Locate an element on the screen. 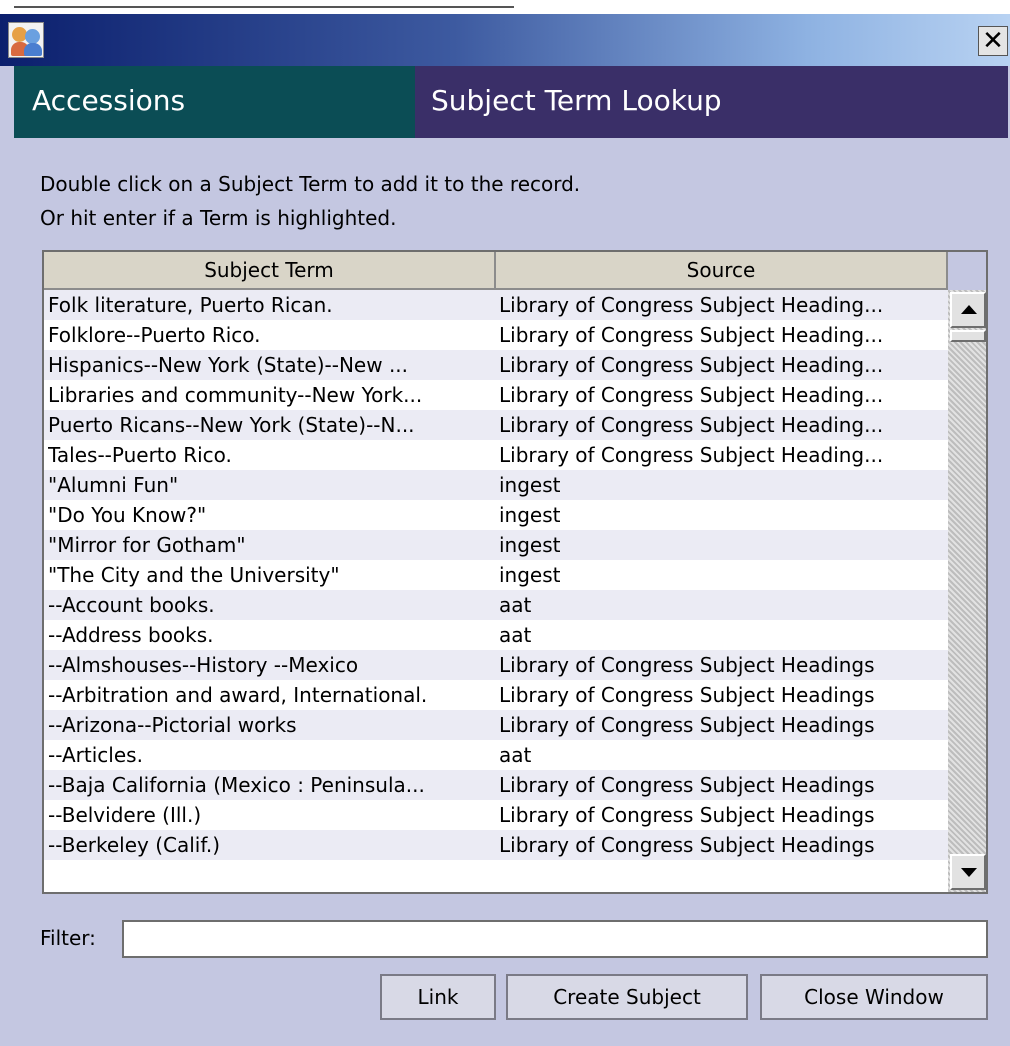 The height and width of the screenshot is (1046, 1010). cell-subject-term: "Alumni Fun" is located at coordinates (113, 485).